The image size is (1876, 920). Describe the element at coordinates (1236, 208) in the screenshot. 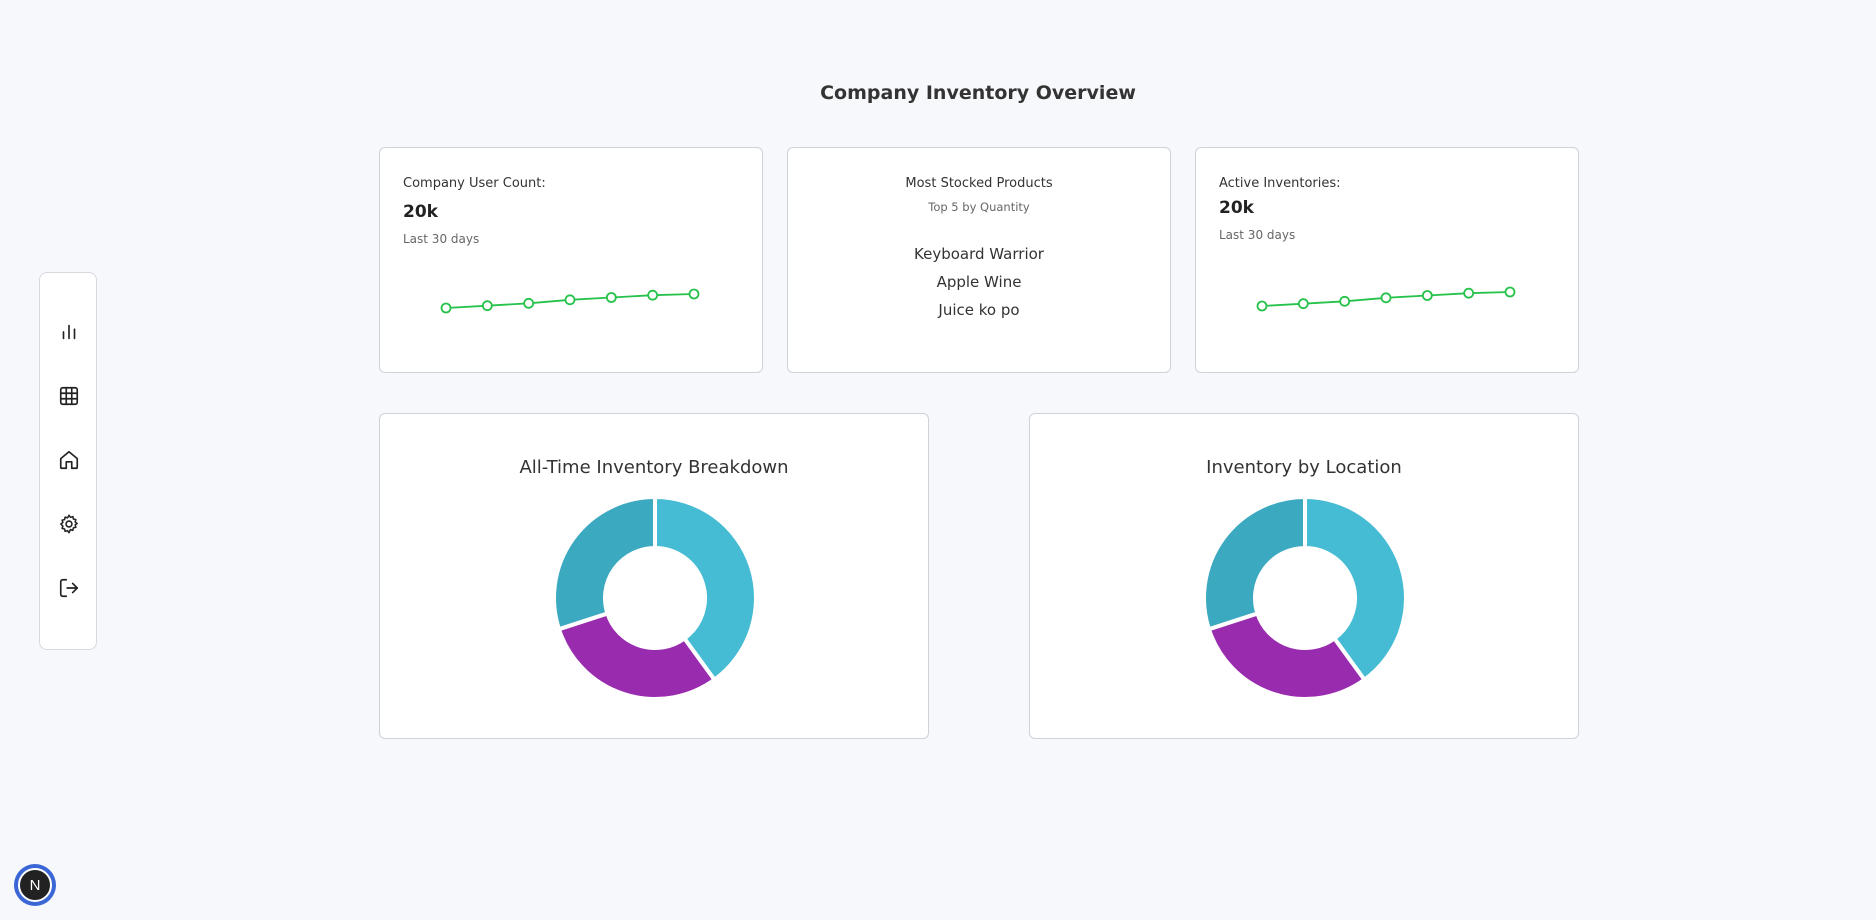

I see `active-inventories-value: 20k` at that location.